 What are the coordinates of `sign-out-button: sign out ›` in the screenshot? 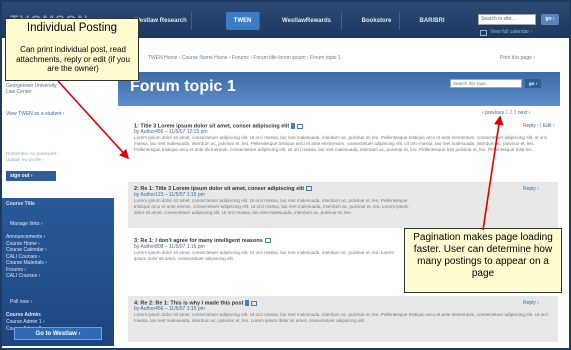 It's located at (31, 176).